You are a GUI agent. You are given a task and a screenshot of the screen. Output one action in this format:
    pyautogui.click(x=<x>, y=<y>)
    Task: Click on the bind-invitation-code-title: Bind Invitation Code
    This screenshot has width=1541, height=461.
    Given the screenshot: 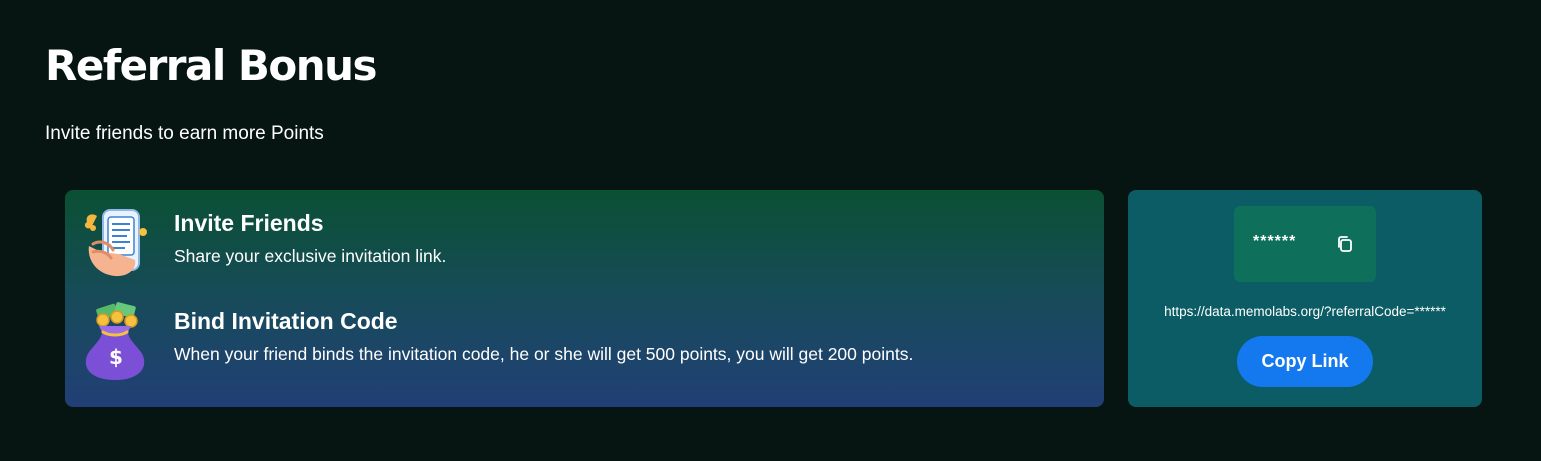 What is the action you would take?
    pyautogui.click(x=286, y=321)
    